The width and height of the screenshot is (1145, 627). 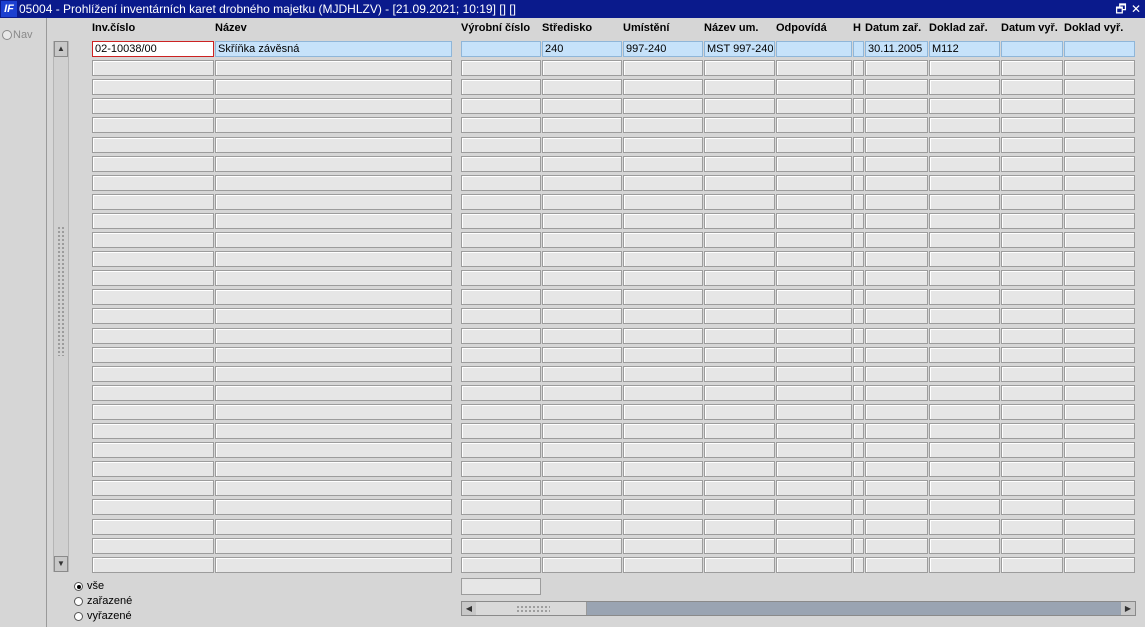 What do you see at coordinates (61, 49) in the screenshot?
I see `scroll-up-icon: ▲` at bounding box center [61, 49].